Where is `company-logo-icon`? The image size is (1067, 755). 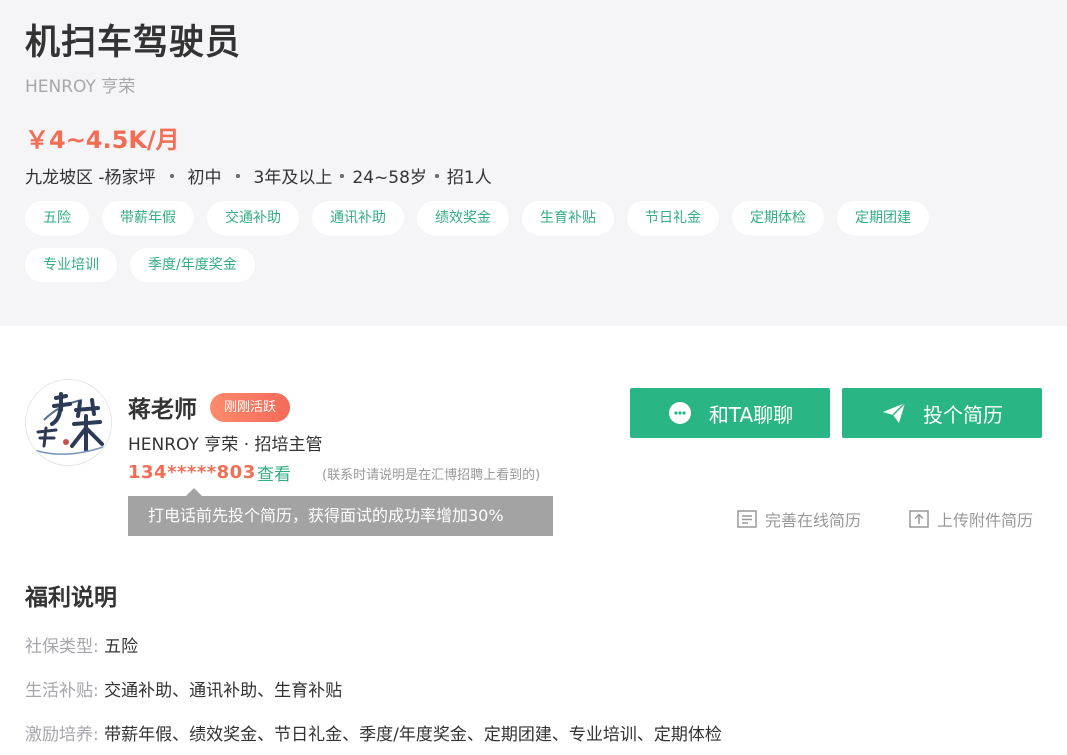 company-logo-icon is located at coordinates (68, 422).